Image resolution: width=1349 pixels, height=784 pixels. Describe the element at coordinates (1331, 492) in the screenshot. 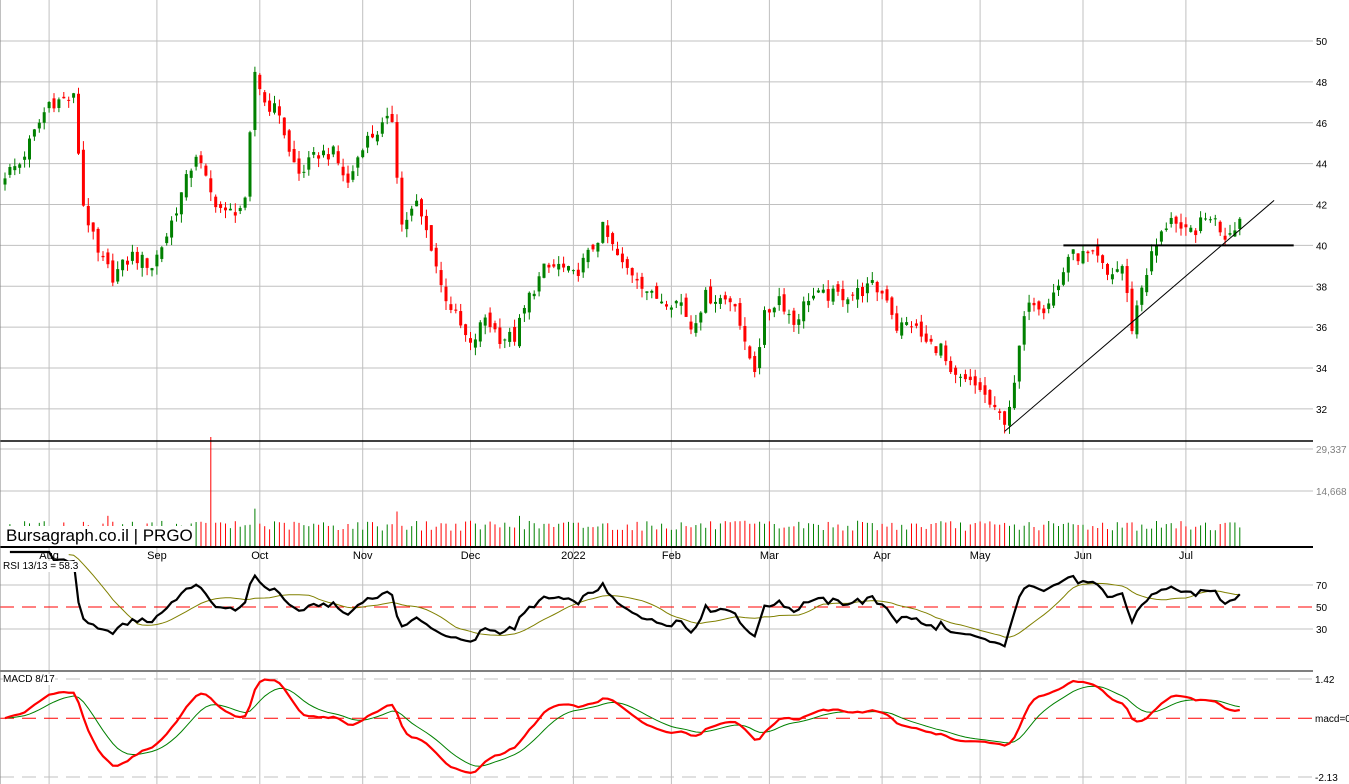

I see `volume-tick-label: 14,668` at that location.